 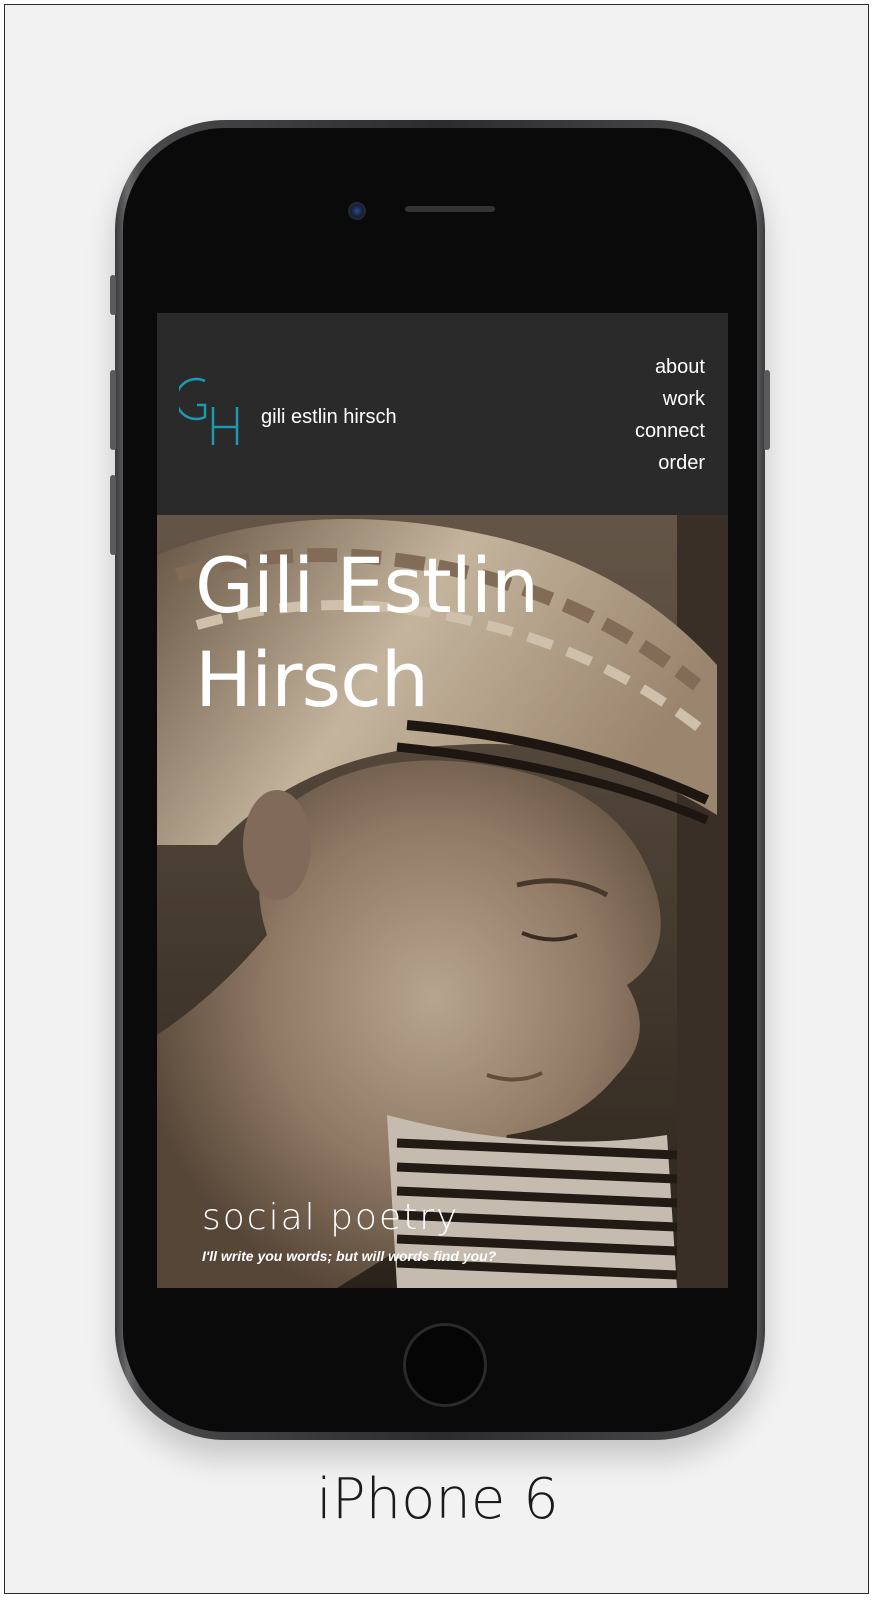 What do you see at coordinates (329, 417) in the screenshot?
I see `site-name: gili estlin hirsch` at bounding box center [329, 417].